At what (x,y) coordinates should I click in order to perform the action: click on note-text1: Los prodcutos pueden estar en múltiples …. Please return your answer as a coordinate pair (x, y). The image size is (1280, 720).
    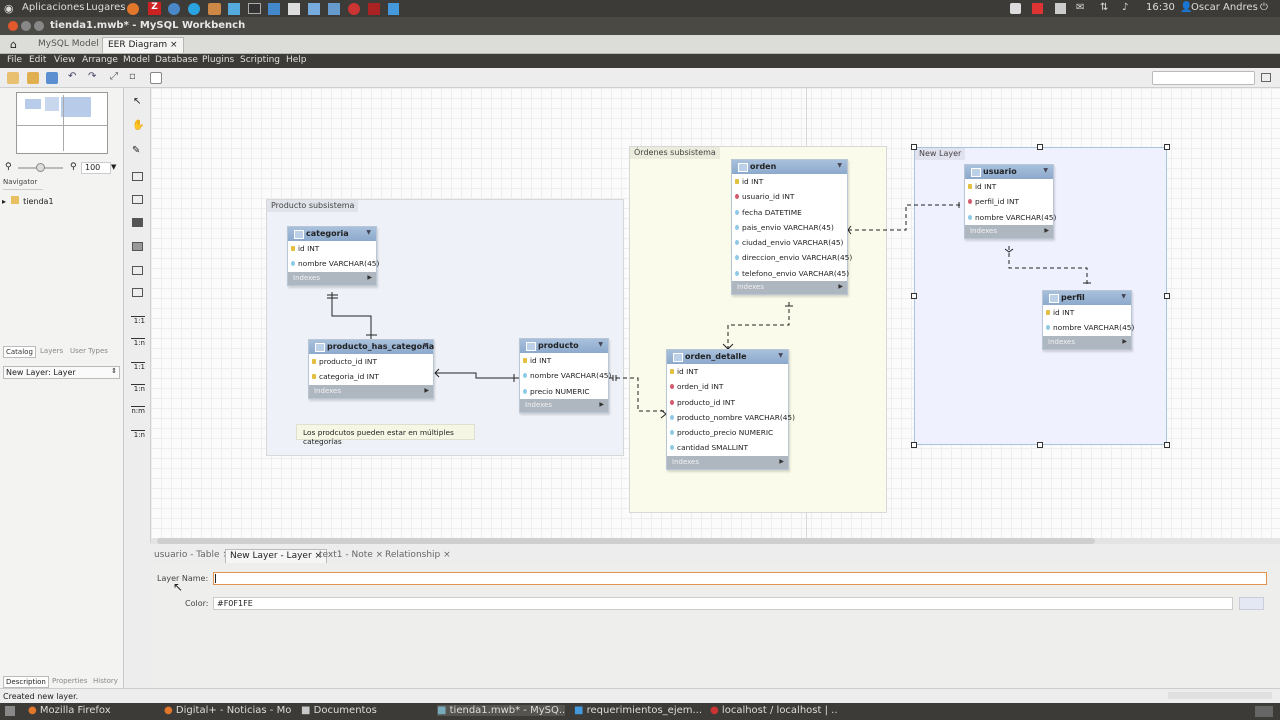
    Looking at the image, I should click on (385, 435).